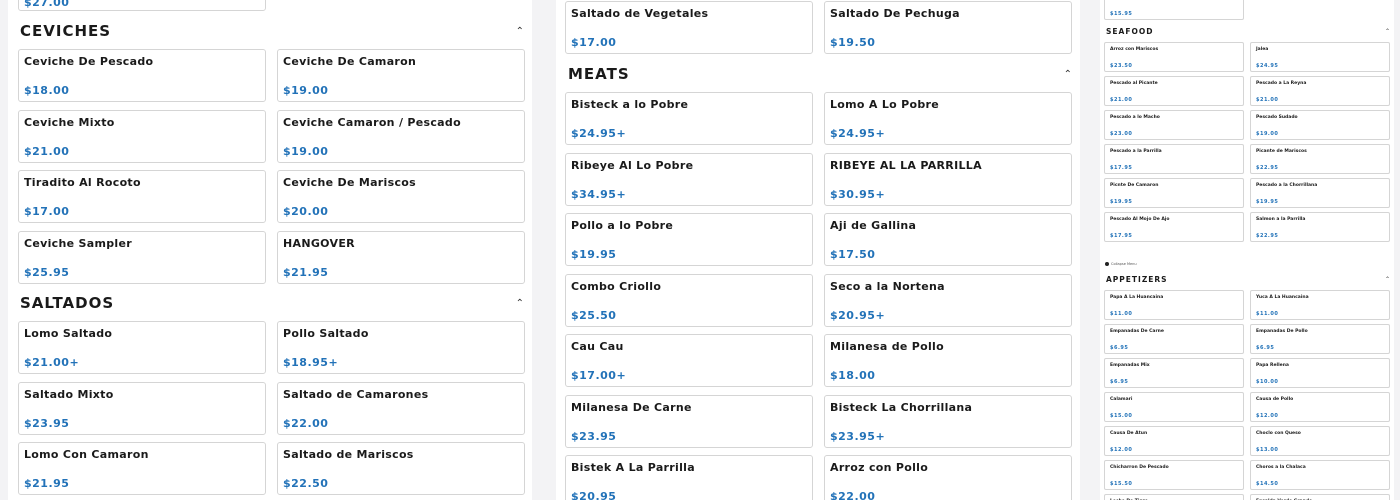 The height and width of the screenshot is (500, 1400). I want to click on menu-item-card: Calamari $15.00, so click(1174, 407).